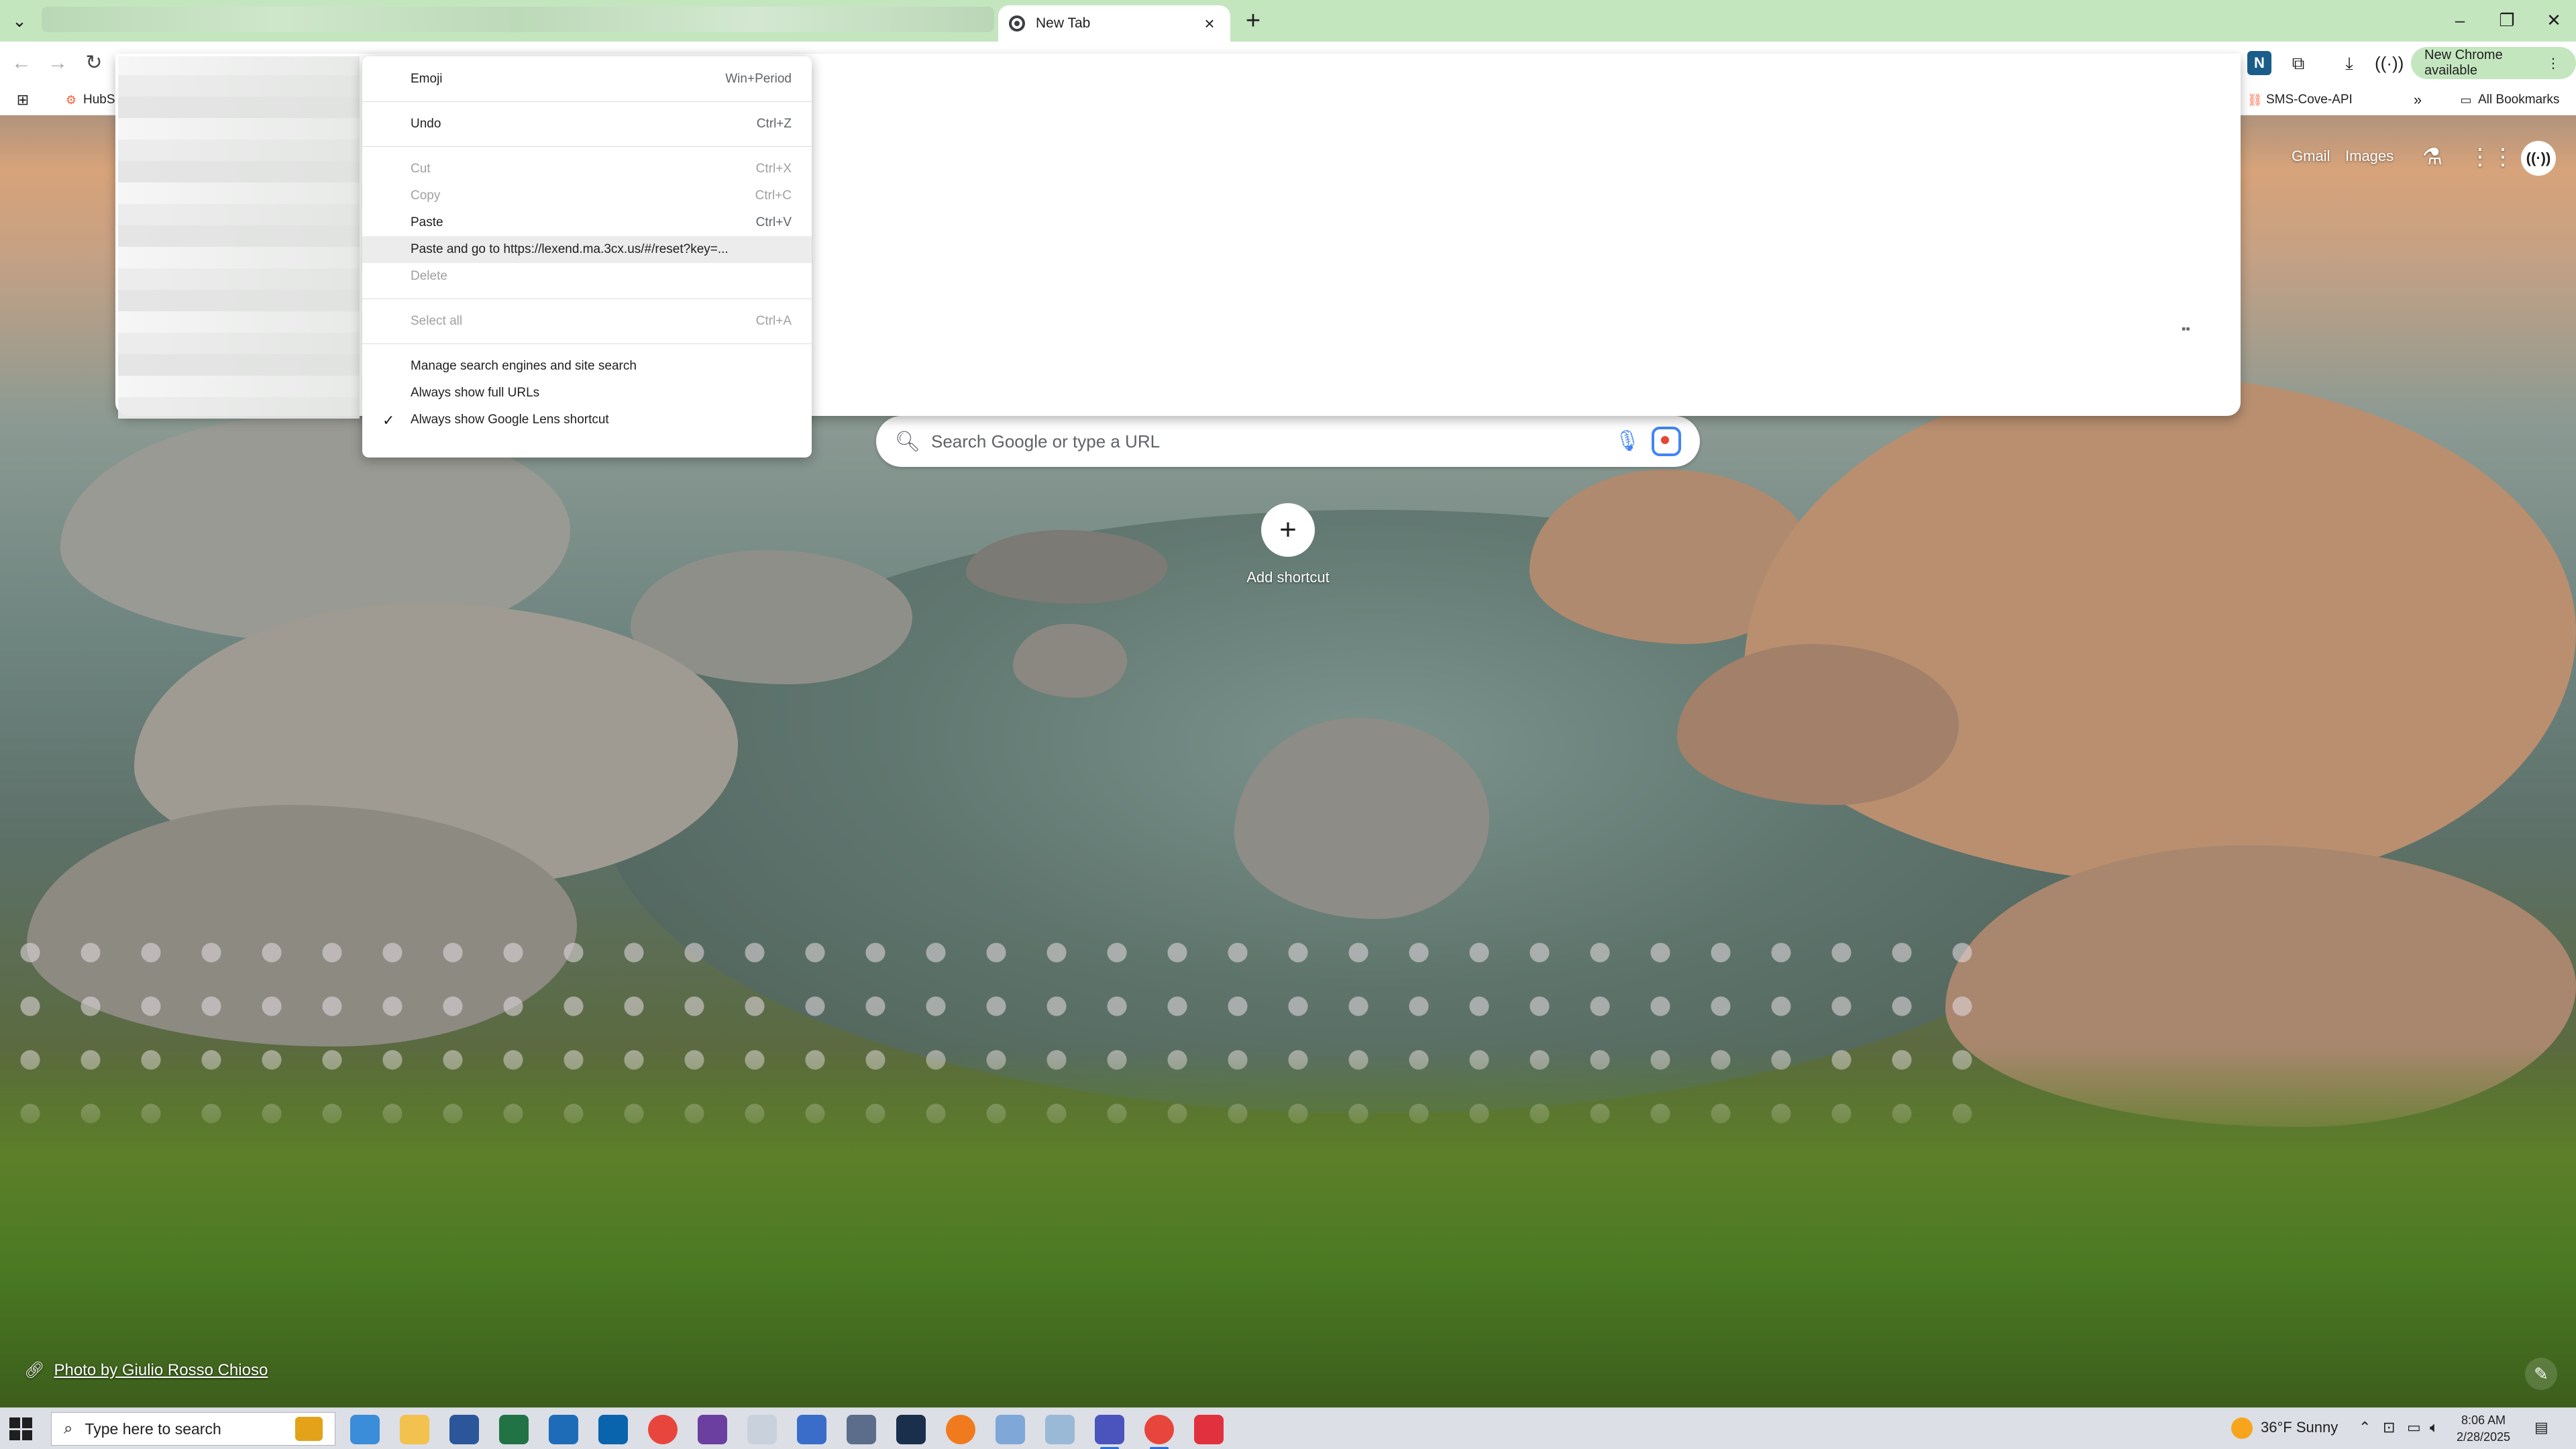  What do you see at coordinates (911, 1429) in the screenshot?
I see `terminal-icon` at bounding box center [911, 1429].